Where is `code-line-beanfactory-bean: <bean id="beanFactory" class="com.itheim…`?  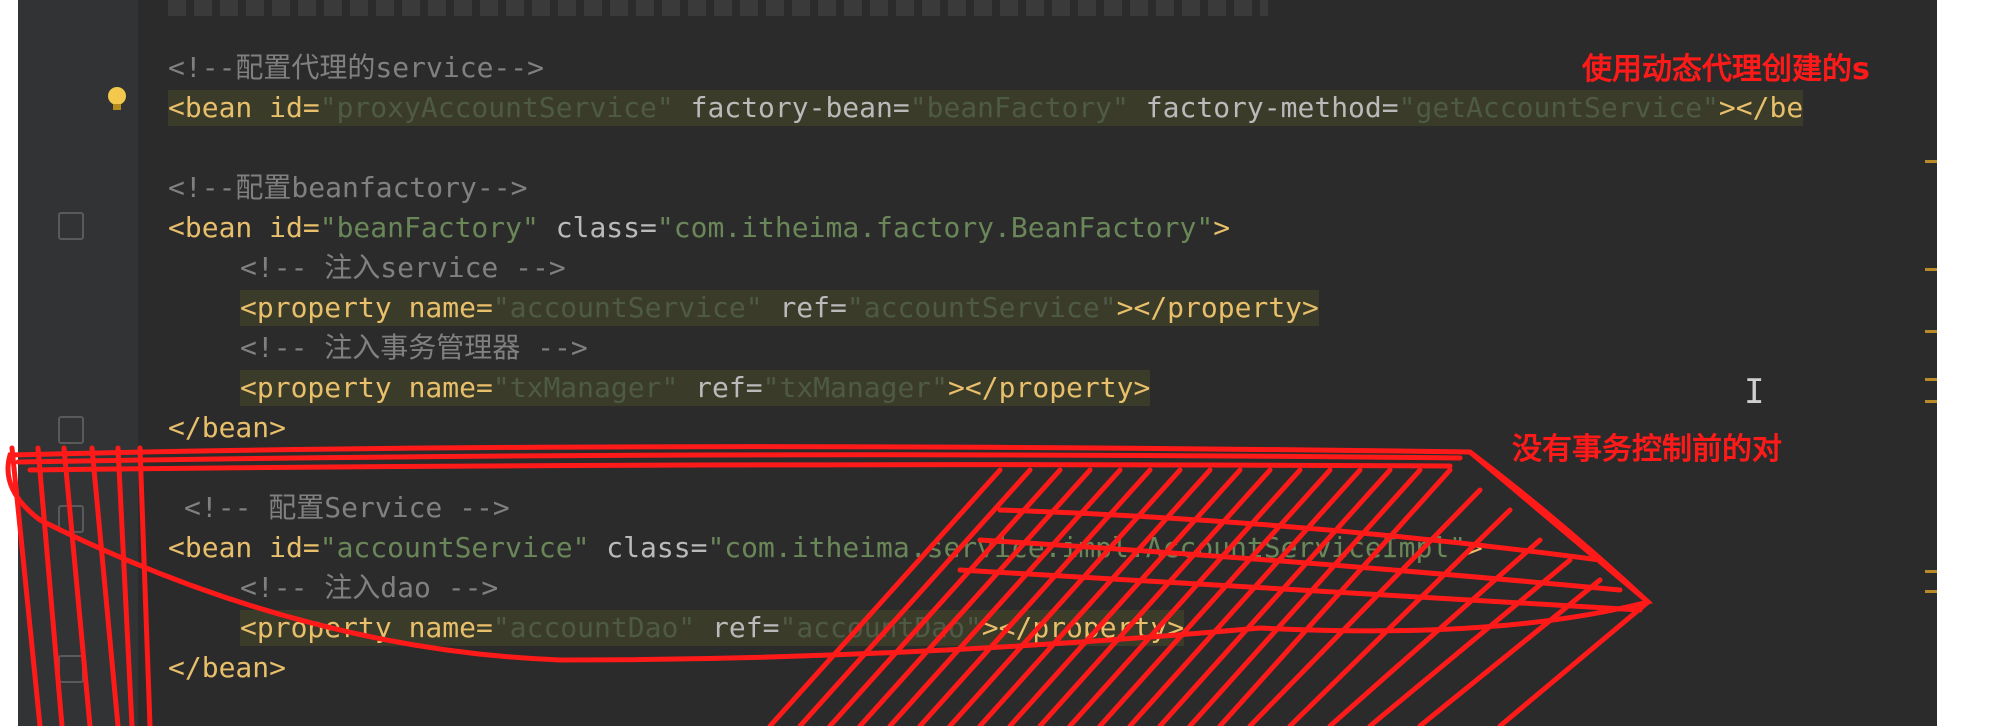 code-line-beanfactory-bean: <bean id="beanFactory" class="com.itheim… is located at coordinates (699, 227).